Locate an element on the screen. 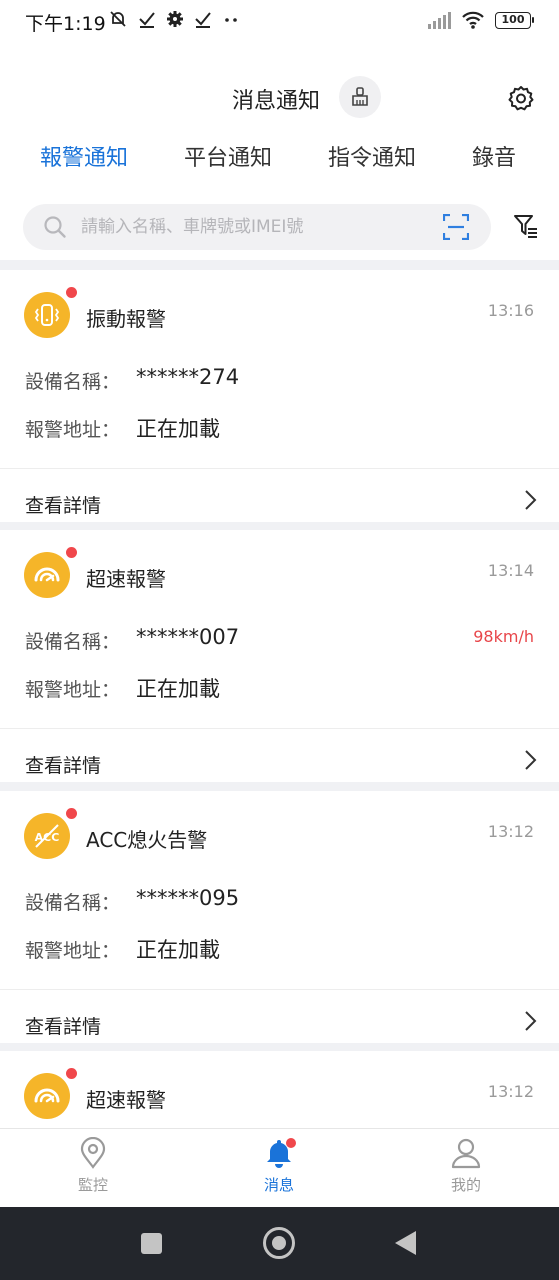 This screenshot has height=1280, width=559. settings-button is located at coordinates (521, 98).